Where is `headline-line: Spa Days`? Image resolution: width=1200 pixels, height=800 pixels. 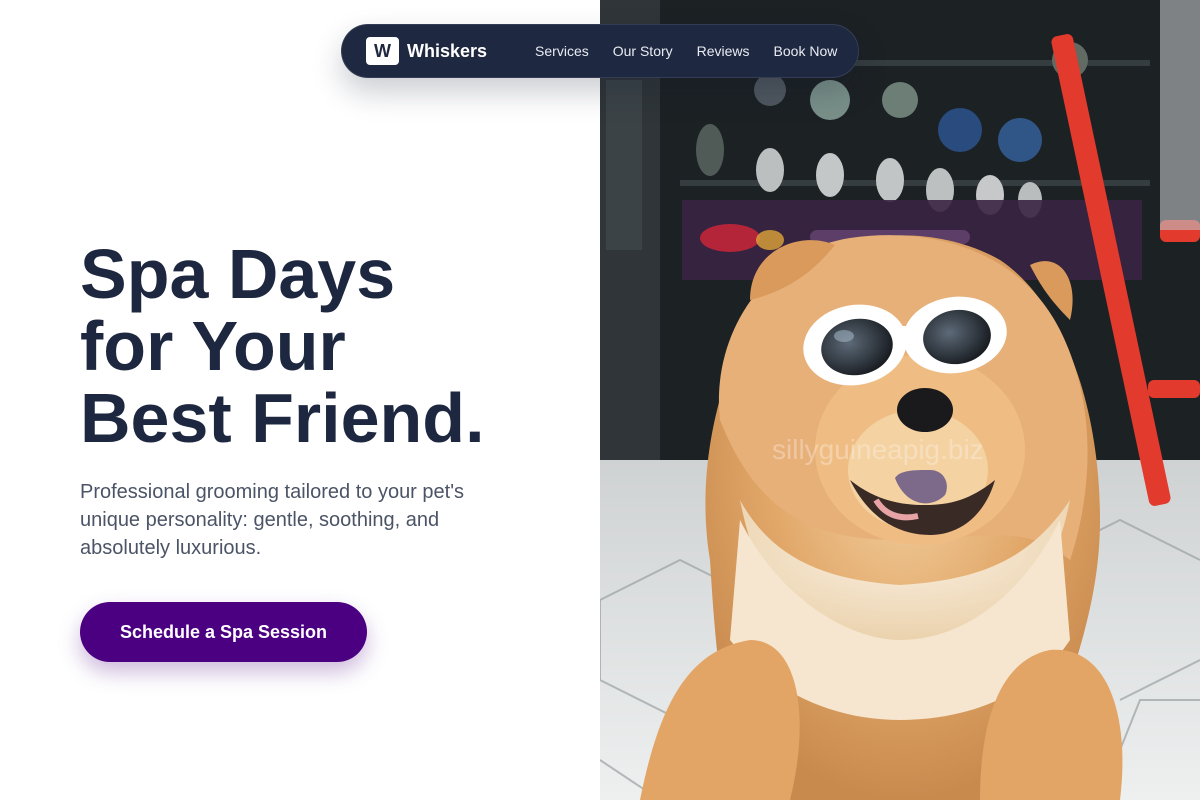 headline-line: Spa Days is located at coordinates (238, 274).